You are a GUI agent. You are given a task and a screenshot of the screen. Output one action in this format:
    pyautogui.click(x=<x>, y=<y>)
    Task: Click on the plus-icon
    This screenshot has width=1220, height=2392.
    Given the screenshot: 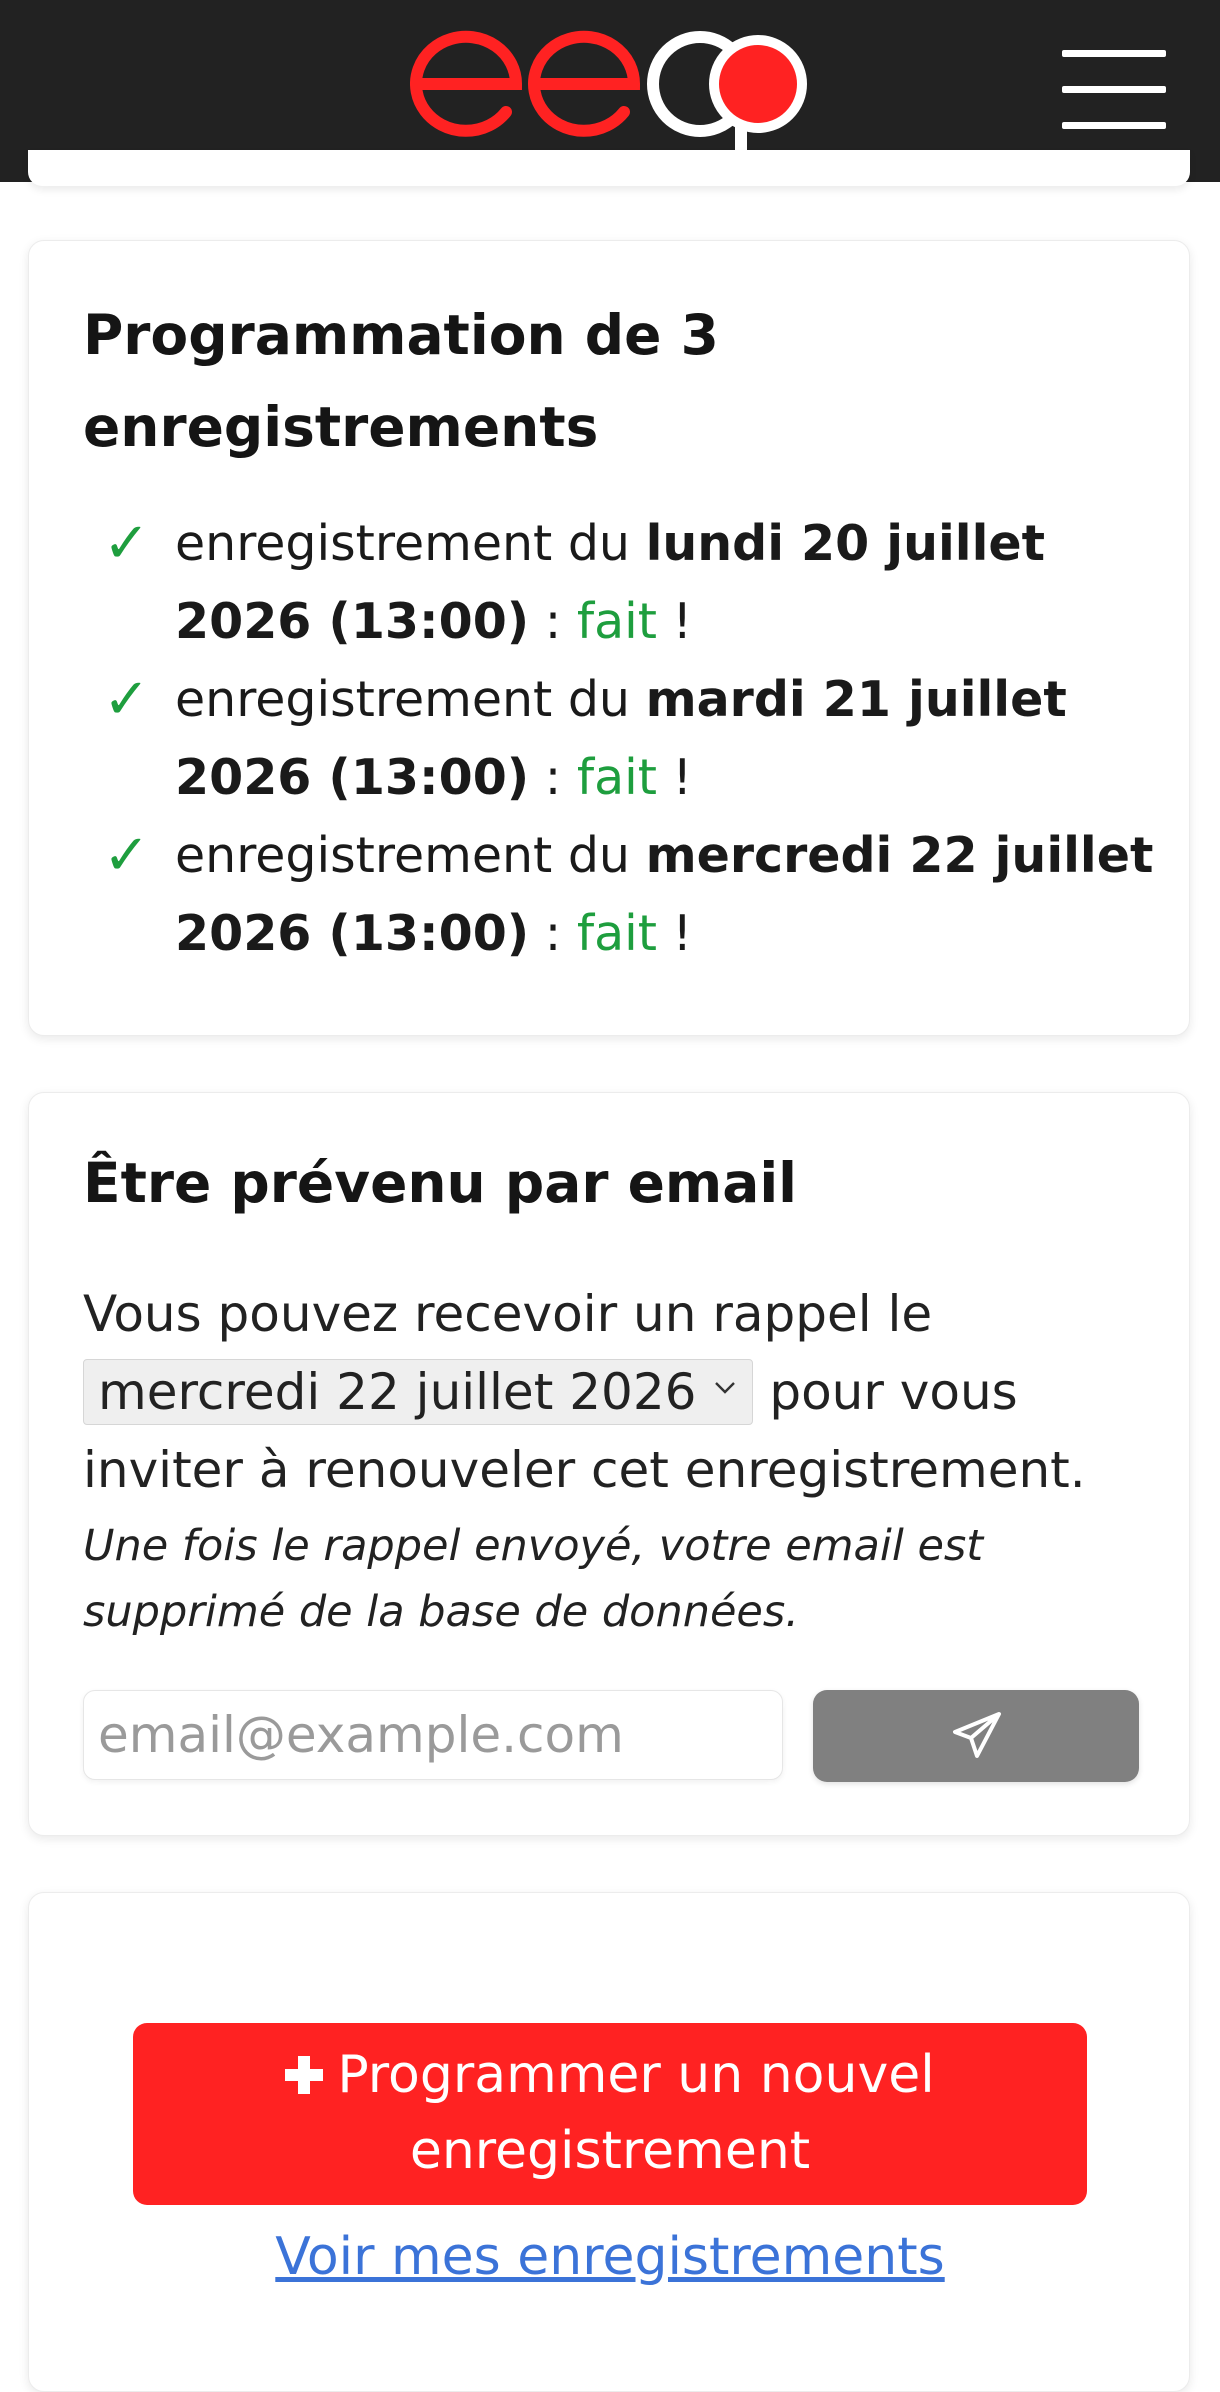 What is the action you would take?
    pyautogui.click(x=304, y=2075)
    